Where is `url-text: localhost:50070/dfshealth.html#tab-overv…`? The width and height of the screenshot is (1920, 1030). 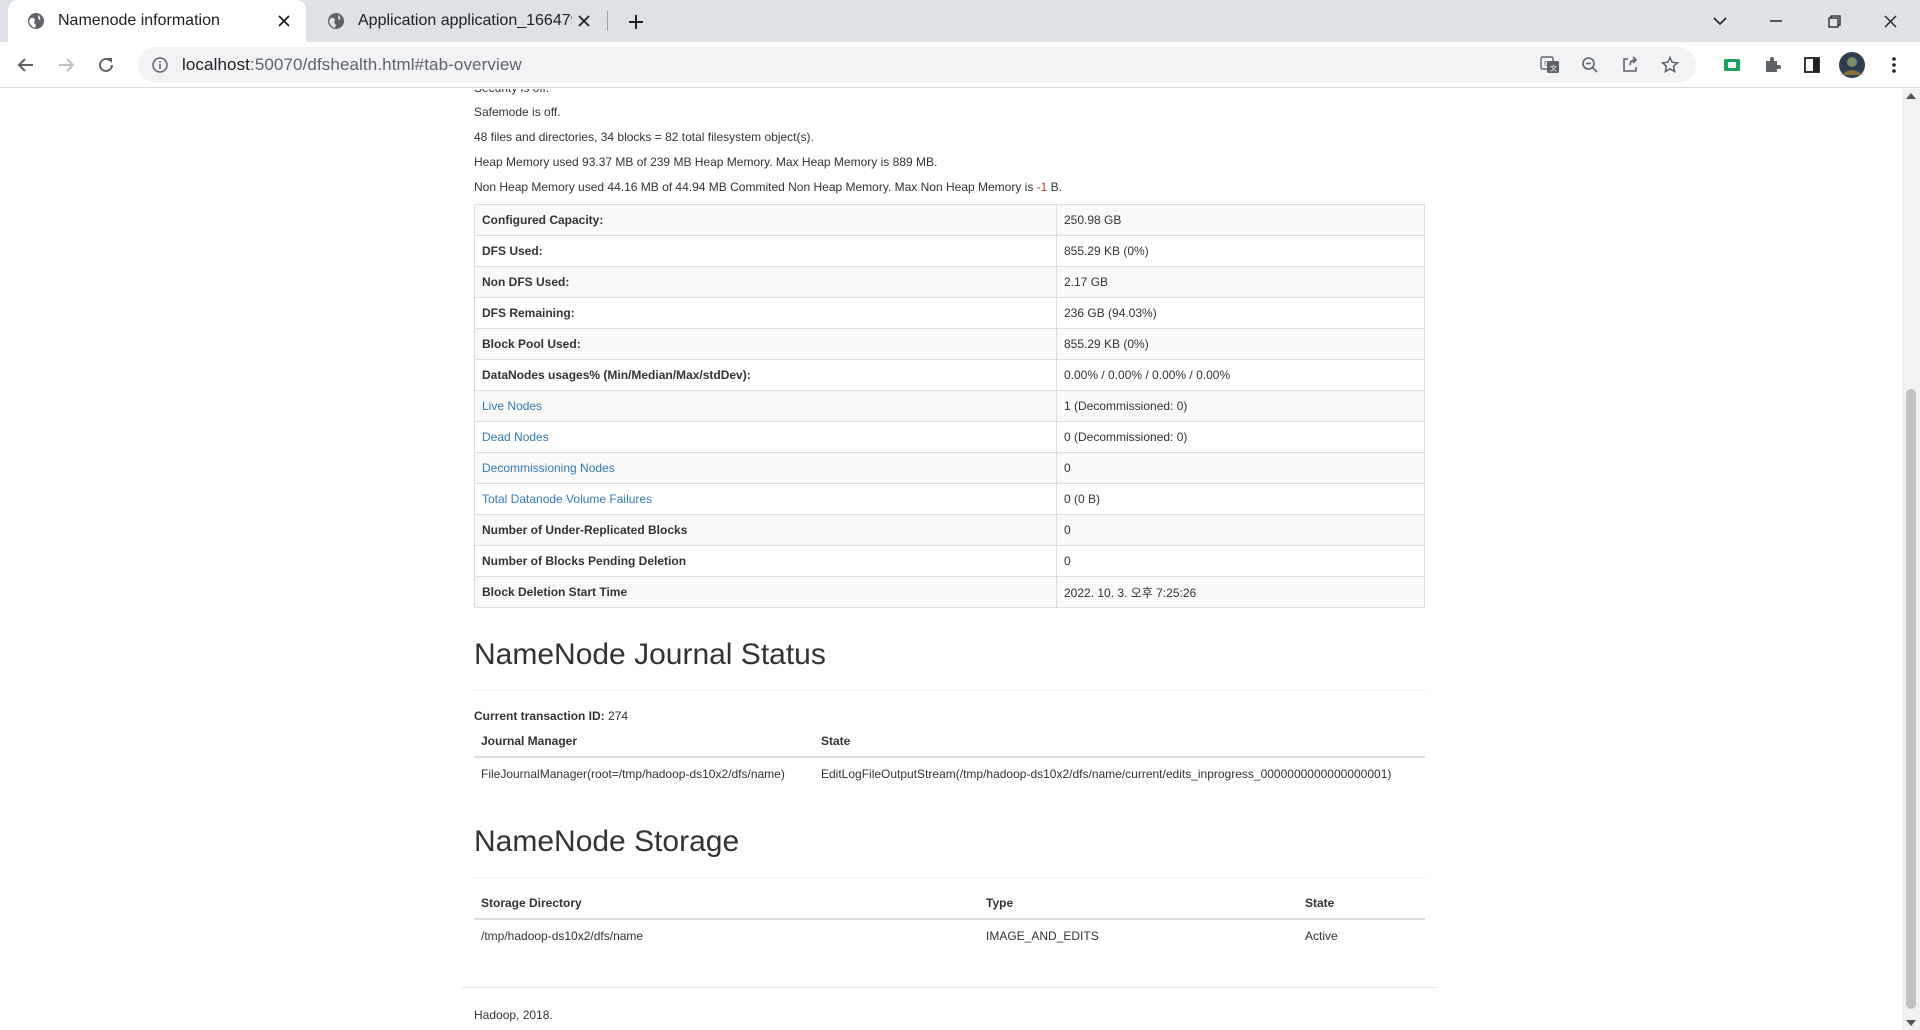 url-text: localhost:50070/dfshealth.html#tab-overv… is located at coordinates (352, 65).